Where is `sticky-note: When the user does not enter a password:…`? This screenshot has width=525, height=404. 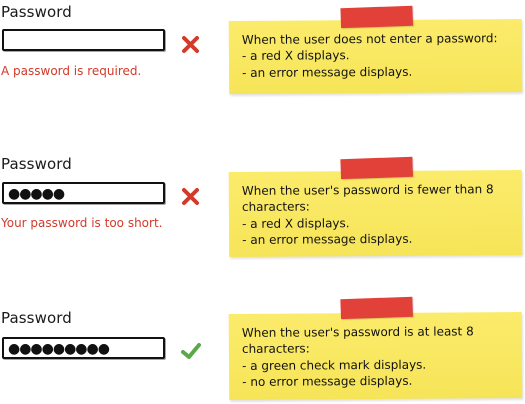 sticky-note: When the user does not enter a password:… is located at coordinates (375, 50).